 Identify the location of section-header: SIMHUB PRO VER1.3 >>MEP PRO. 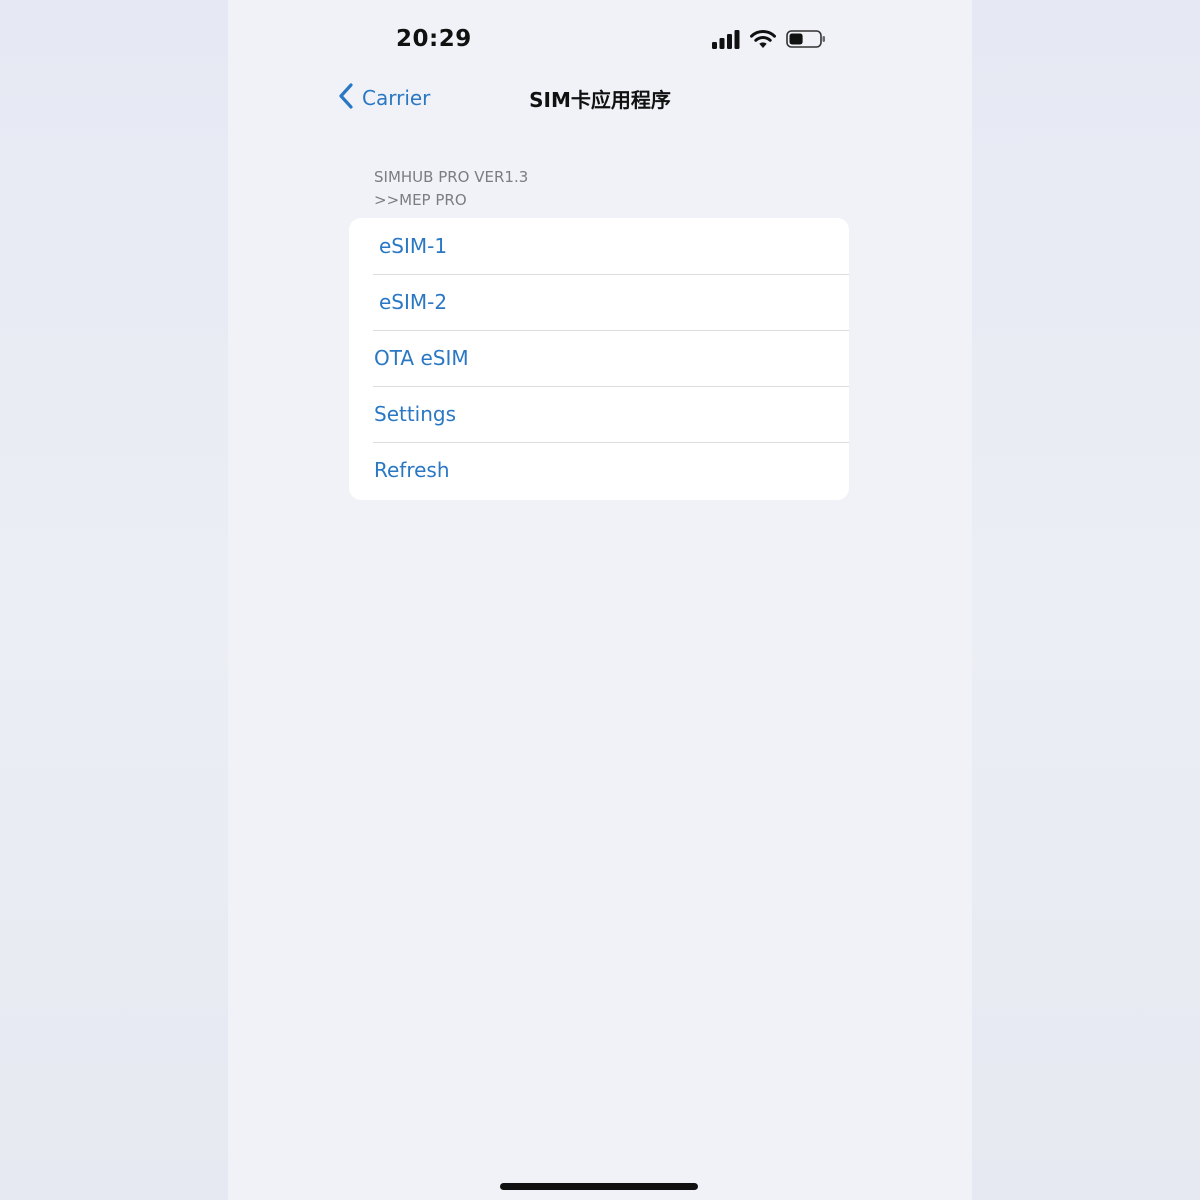
(451, 189).